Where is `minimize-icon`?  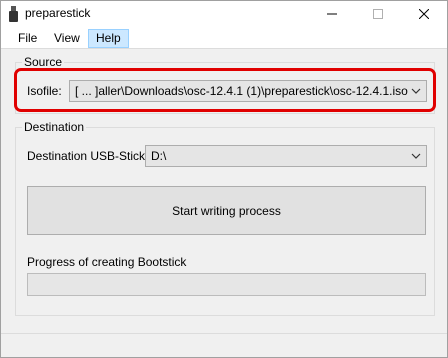
minimize-icon is located at coordinates (332, 14).